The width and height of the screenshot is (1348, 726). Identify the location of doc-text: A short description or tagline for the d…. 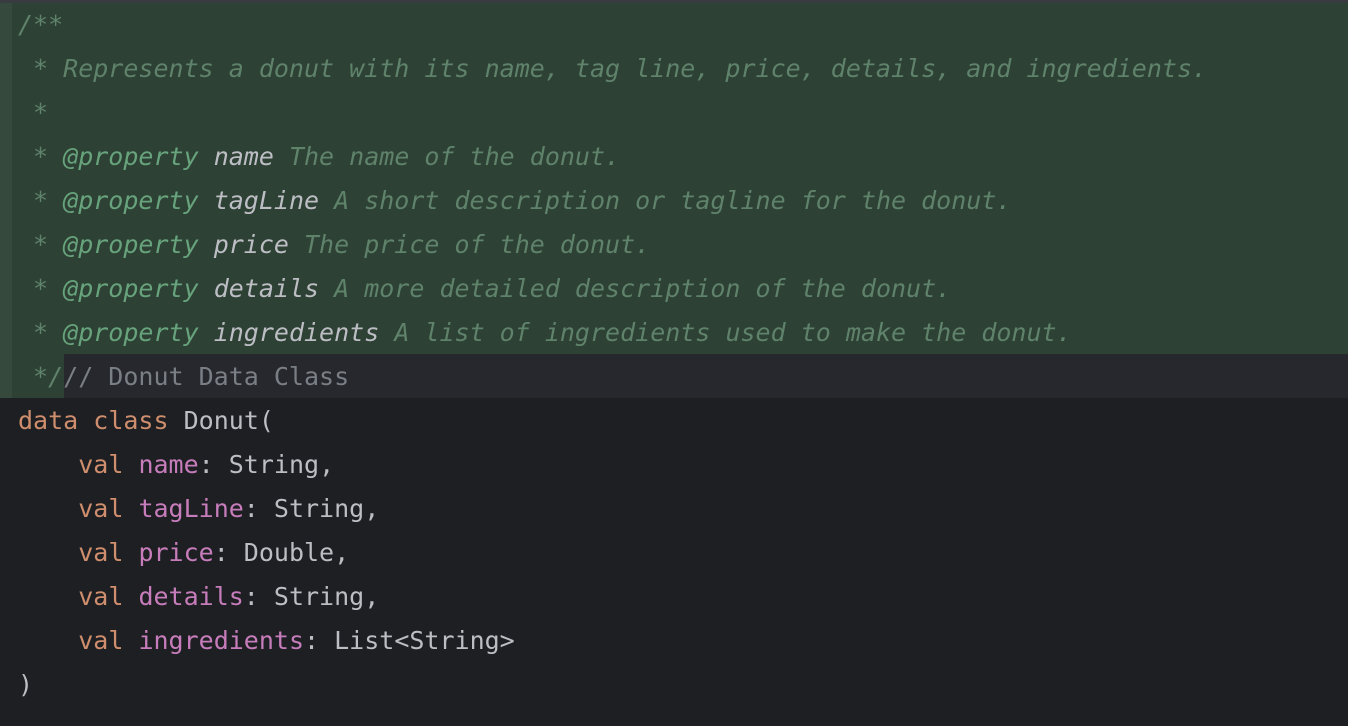
(665, 200).